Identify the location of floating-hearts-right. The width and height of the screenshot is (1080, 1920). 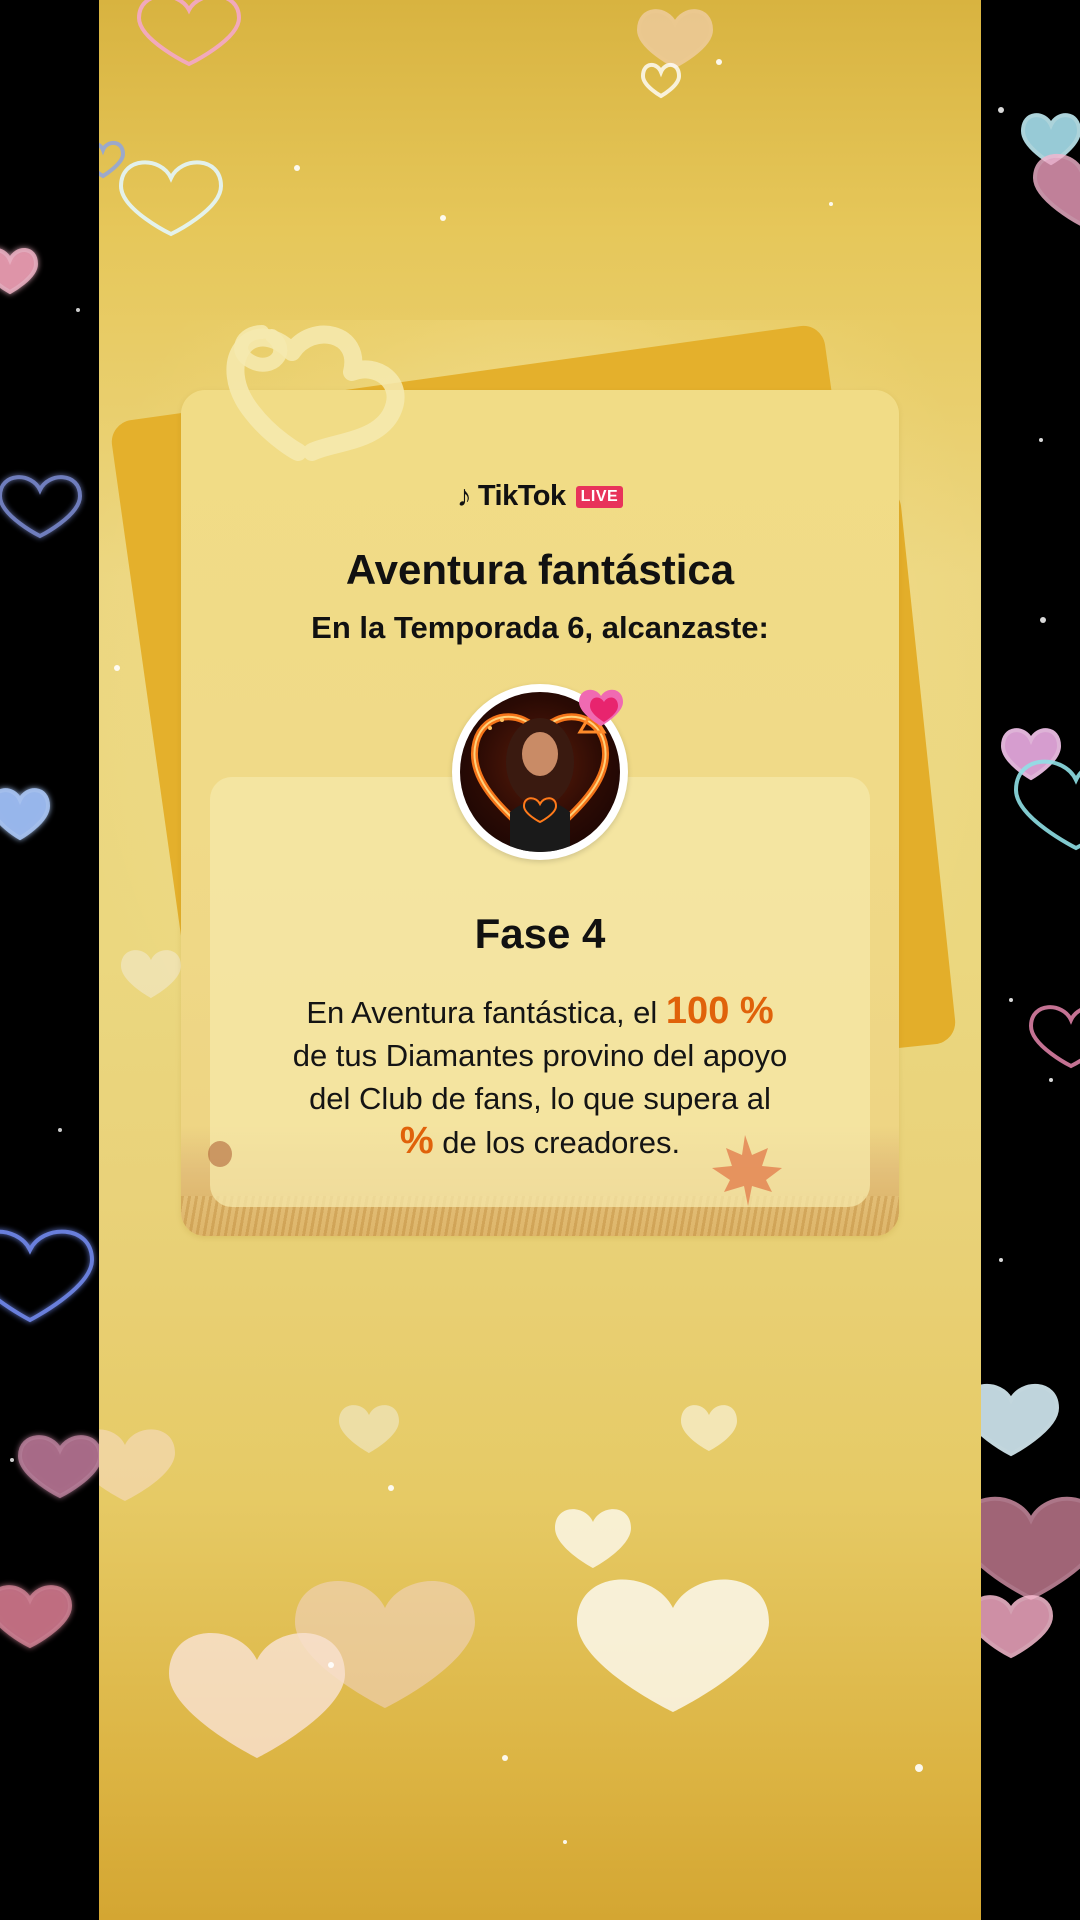
(1030, 883).